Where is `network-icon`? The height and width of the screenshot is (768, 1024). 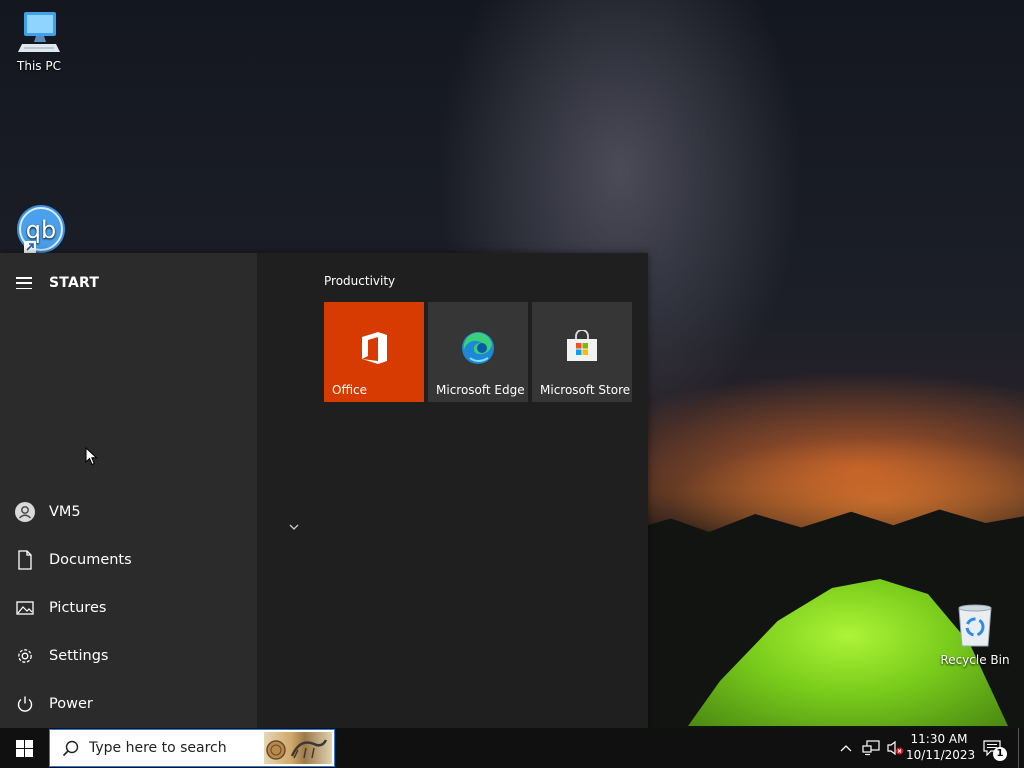
network-icon is located at coordinates (871, 748).